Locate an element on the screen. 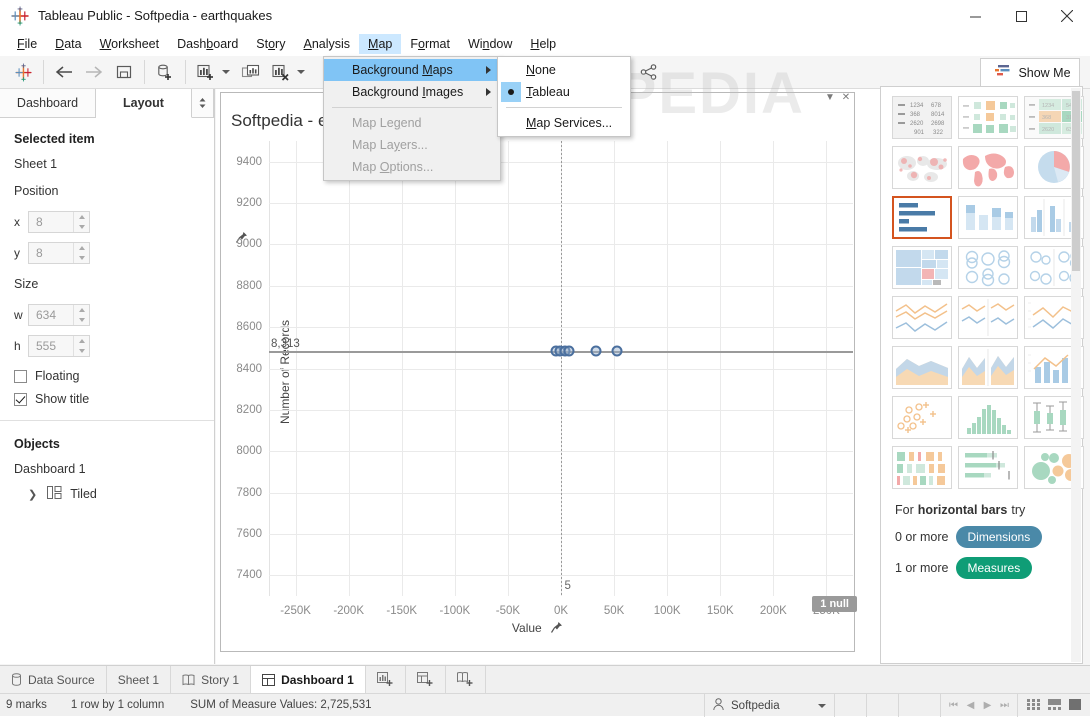 Image resolution: width=1090 pixels, height=717 pixels. menu-map: Map is located at coordinates (380, 44).